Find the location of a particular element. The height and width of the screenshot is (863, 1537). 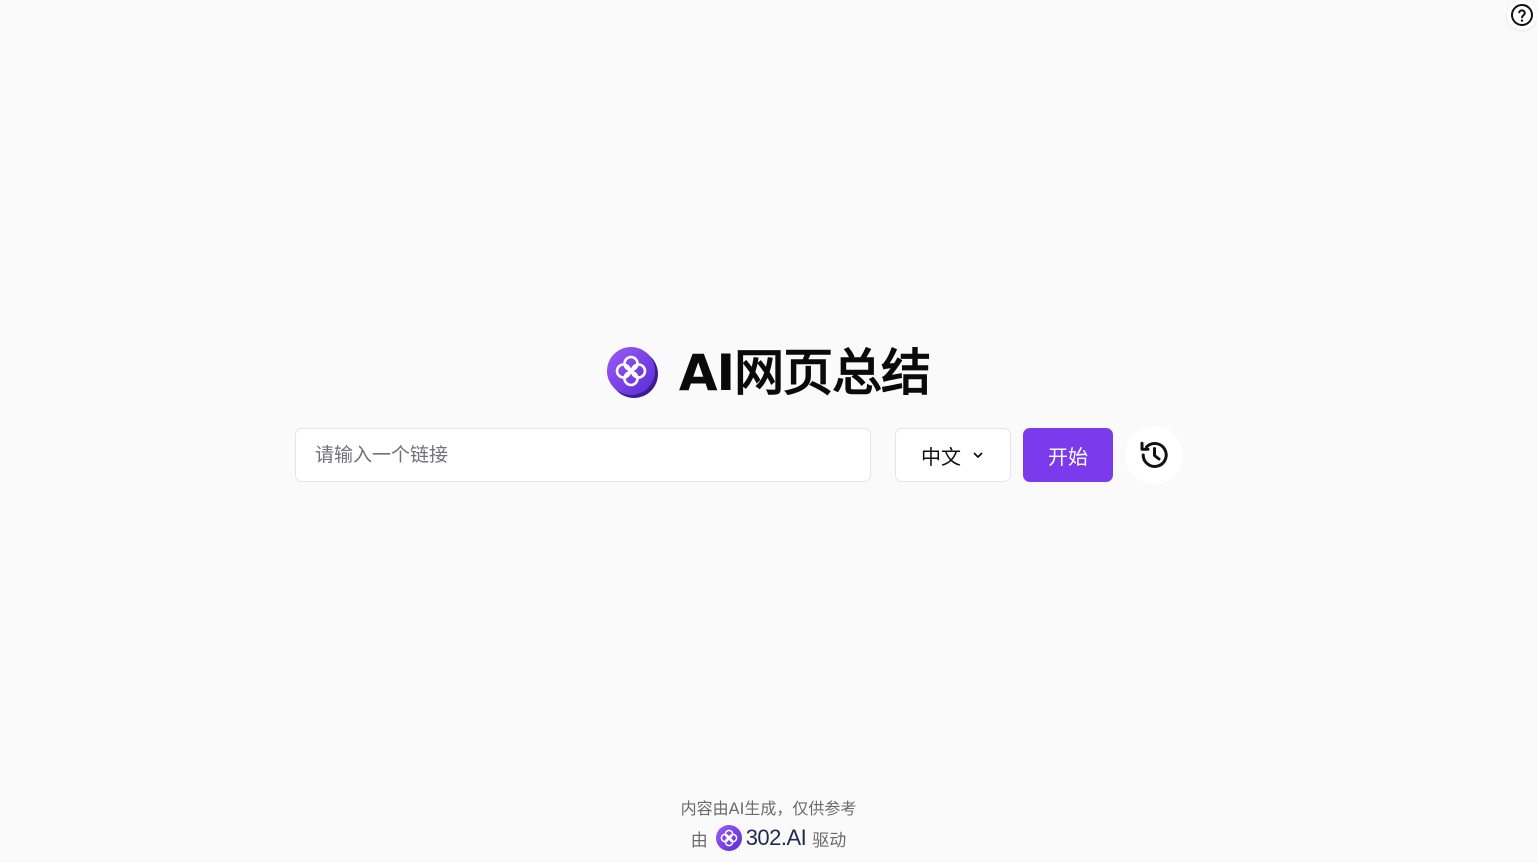

help-button is located at coordinates (1522, 15).